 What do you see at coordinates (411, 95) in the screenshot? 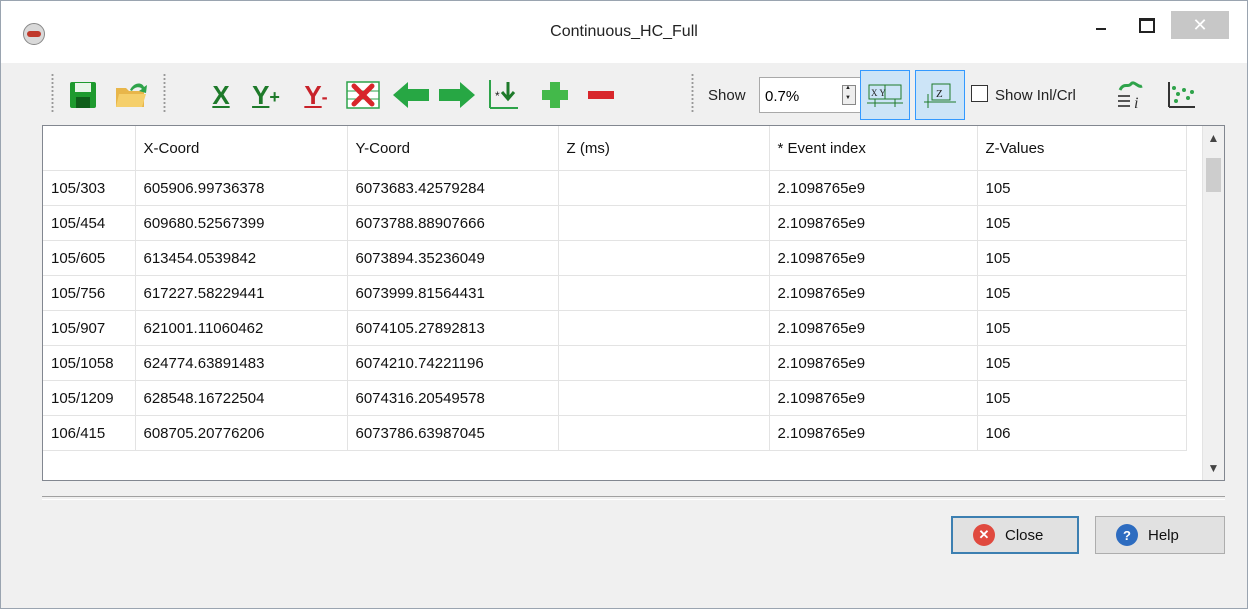
I see `move-left-button` at bounding box center [411, 95].